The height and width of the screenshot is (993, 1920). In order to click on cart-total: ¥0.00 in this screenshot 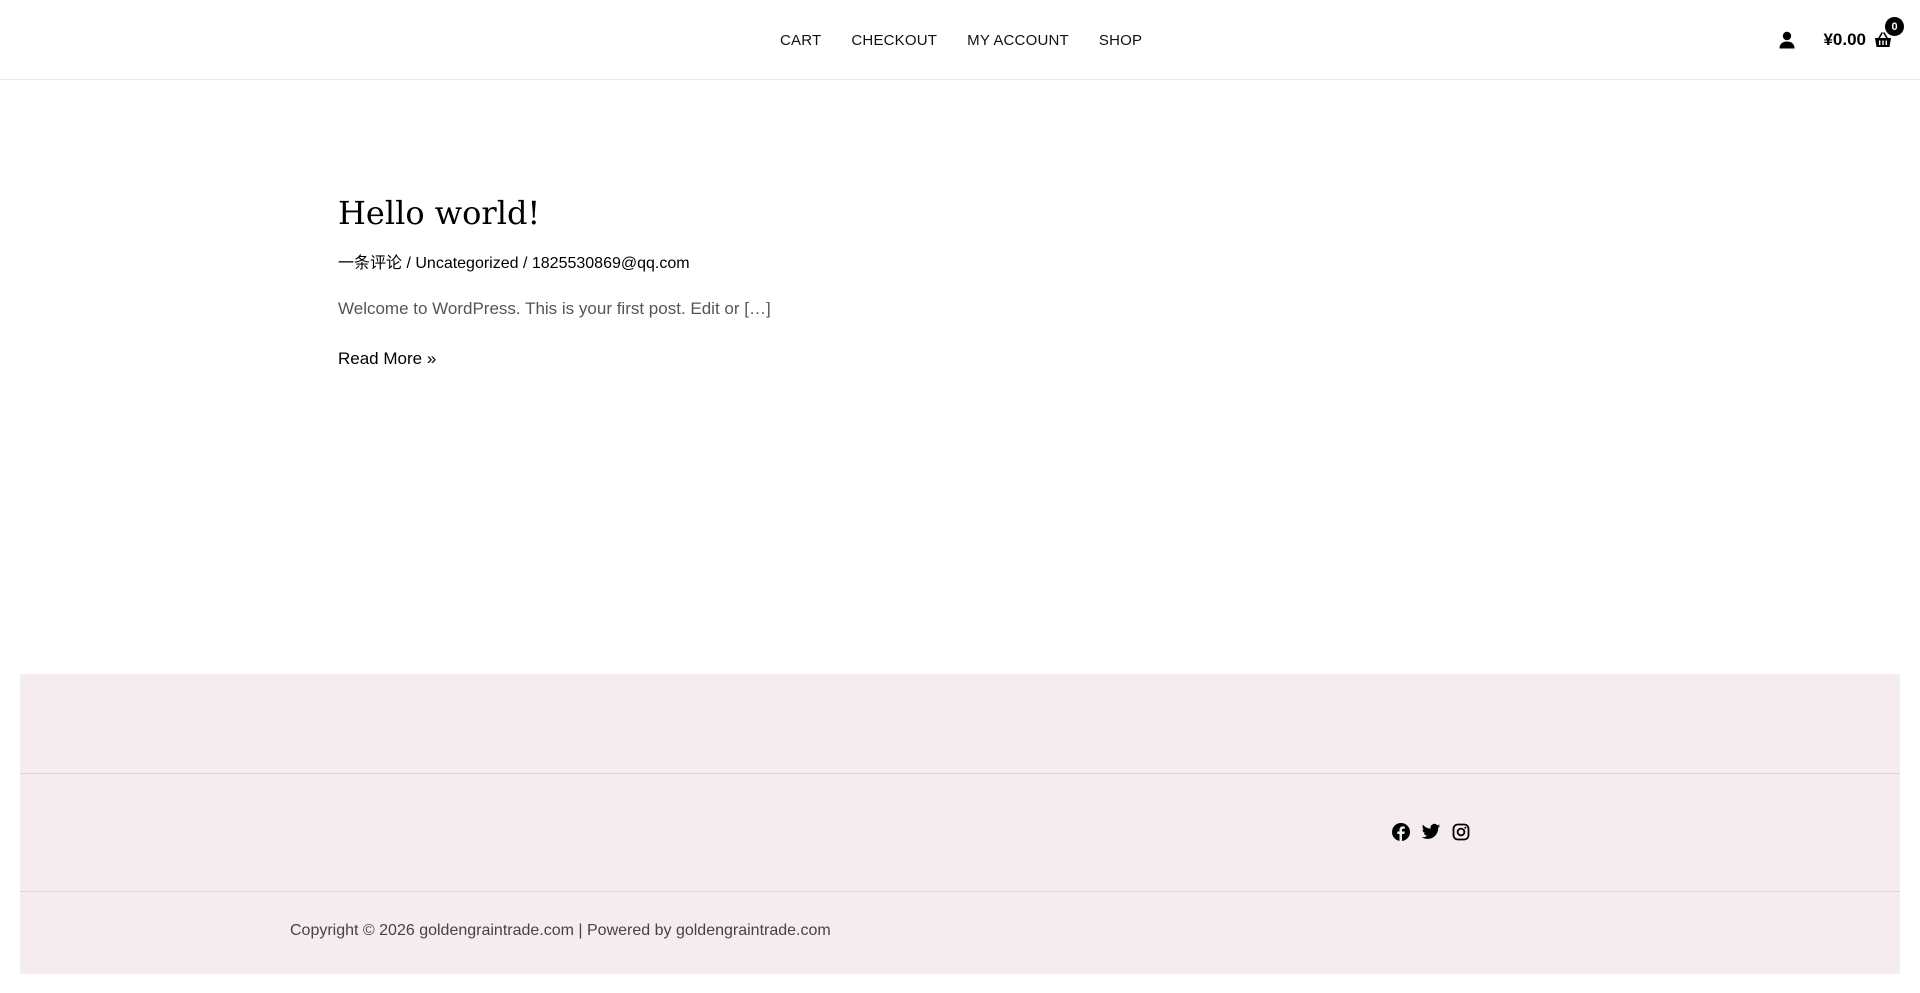, I will do `click(1844, 39)`.